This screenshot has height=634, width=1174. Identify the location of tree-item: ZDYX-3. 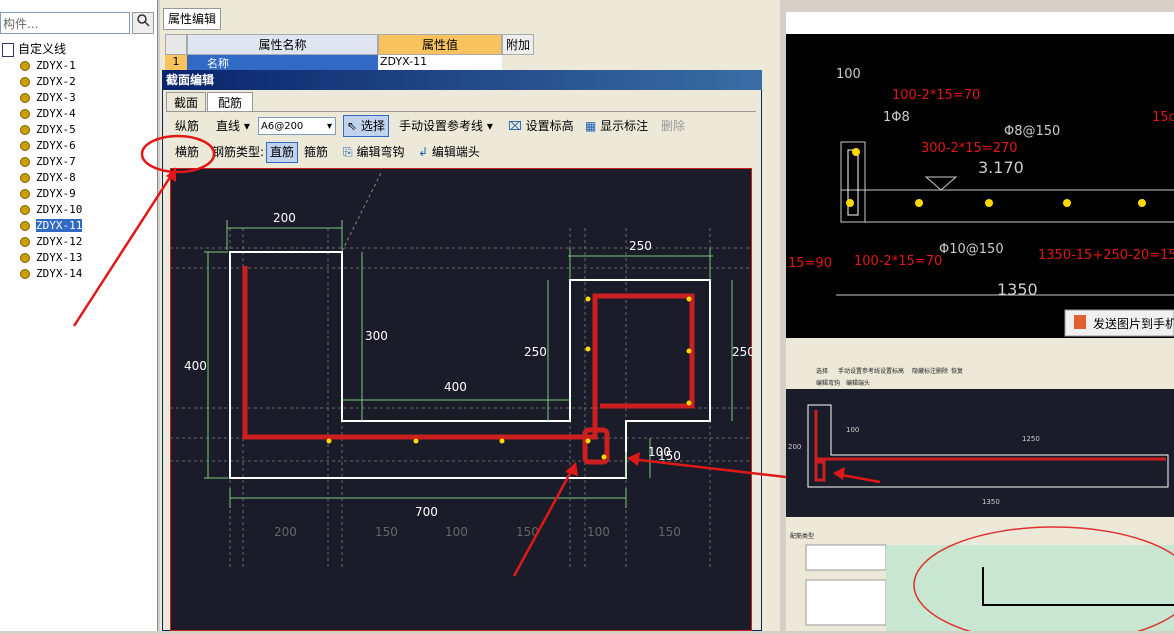
(48, 98).